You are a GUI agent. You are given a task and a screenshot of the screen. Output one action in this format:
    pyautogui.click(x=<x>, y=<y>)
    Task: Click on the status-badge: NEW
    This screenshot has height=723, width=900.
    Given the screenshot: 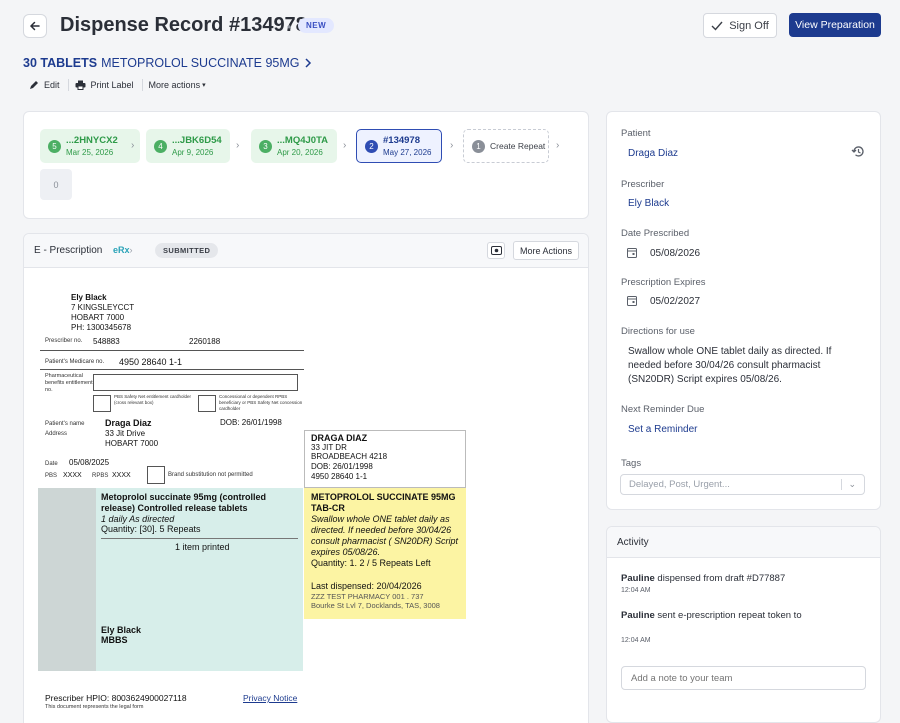 What is the action you would take?
    pyautogui.click(x=316, y=25)
    